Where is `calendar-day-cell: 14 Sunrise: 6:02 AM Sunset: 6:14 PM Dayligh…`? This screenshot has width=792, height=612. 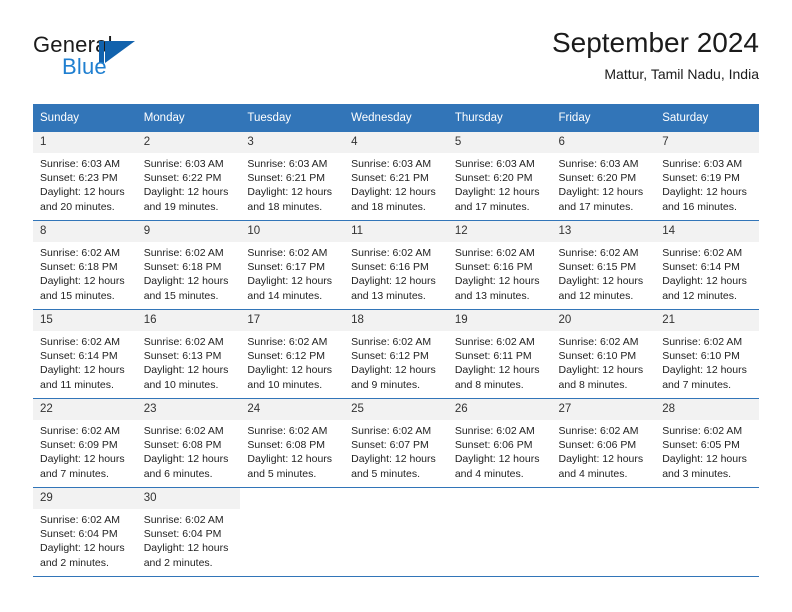
calendar-day-cell: 14 Sunrise: 6:02 AM Sunset: 6:14 PM Dayligh… is located at coordinates (707, 265).